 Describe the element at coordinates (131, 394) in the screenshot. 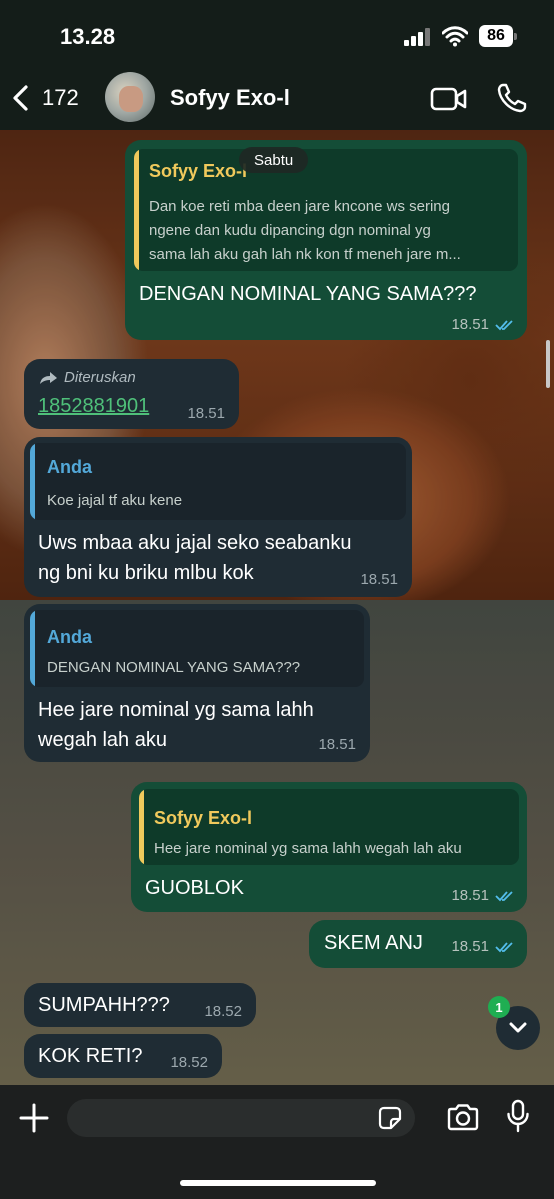

I see `message-bubble-incoming: Diteruskan 1852881901 18.51` at that location.